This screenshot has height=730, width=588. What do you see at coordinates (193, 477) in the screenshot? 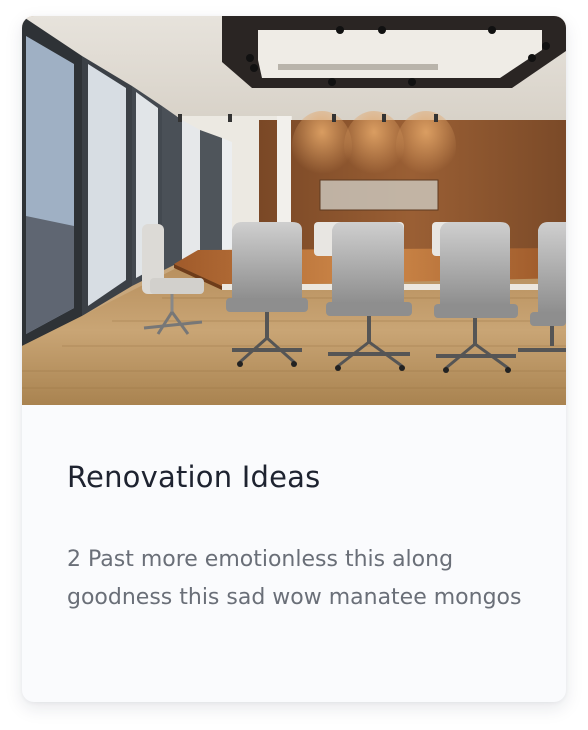
I see `card-title: Renovation Ideas` at bounding box center [193, 477].